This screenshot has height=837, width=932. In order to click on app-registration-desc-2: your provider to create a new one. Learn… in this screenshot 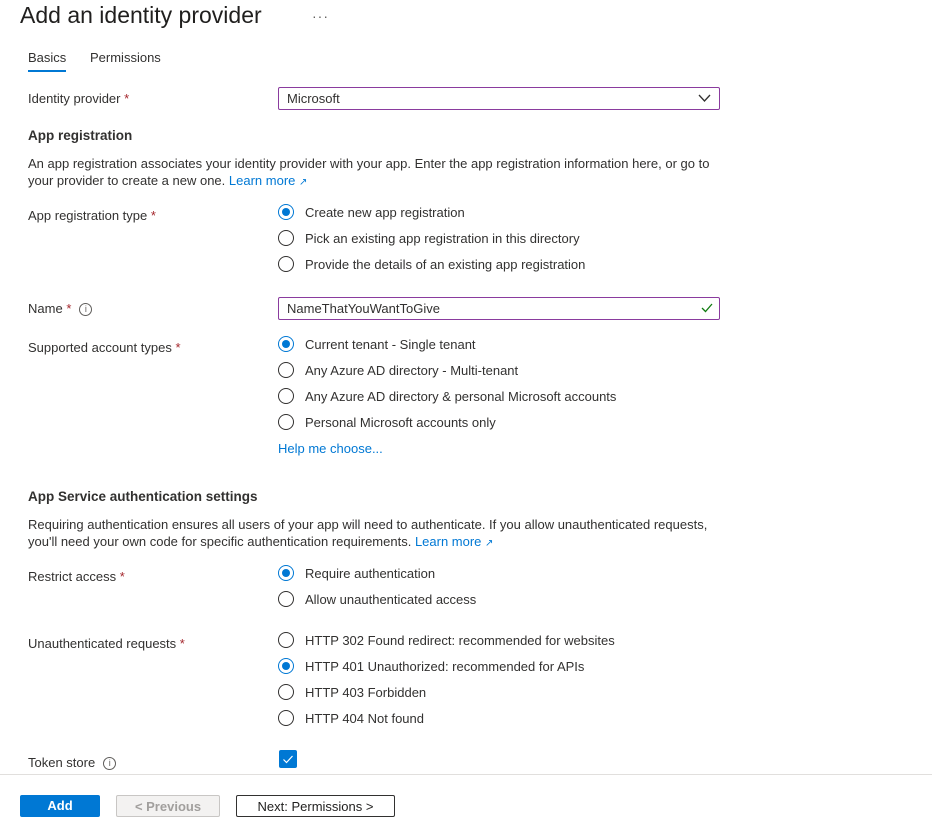, I will do `click(168, 180)`.